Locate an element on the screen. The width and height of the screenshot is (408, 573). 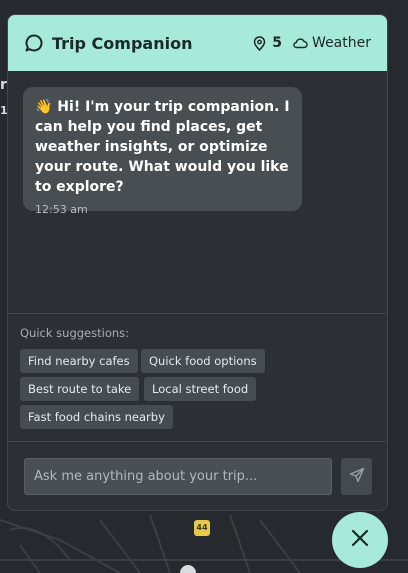
map-label: r is located at coordinates (3, 85).